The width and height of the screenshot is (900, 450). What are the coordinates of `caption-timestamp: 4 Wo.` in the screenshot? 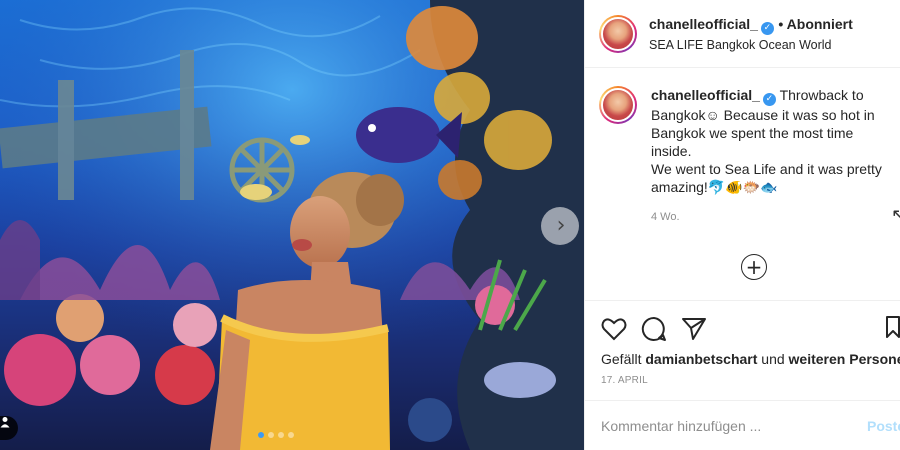 It's located at (768, 217).